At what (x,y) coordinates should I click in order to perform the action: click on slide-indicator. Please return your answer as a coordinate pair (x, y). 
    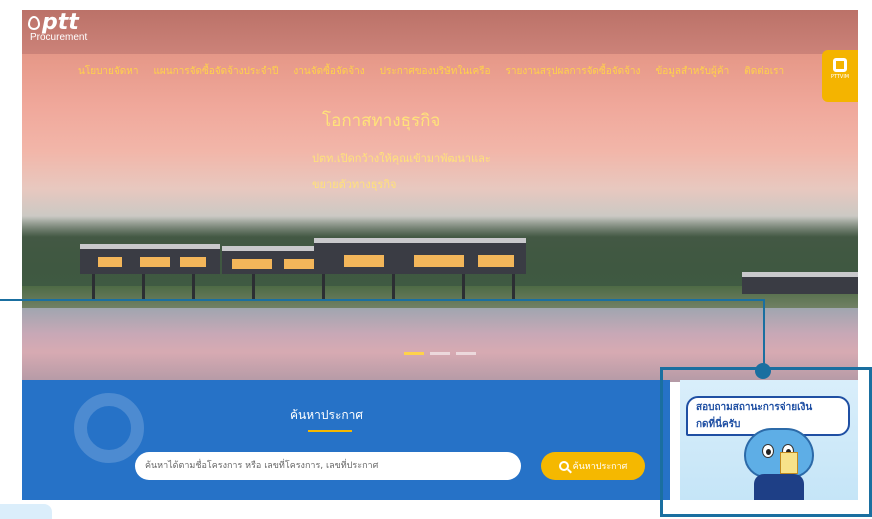
    Looking at the image, I should click on (440, 353).